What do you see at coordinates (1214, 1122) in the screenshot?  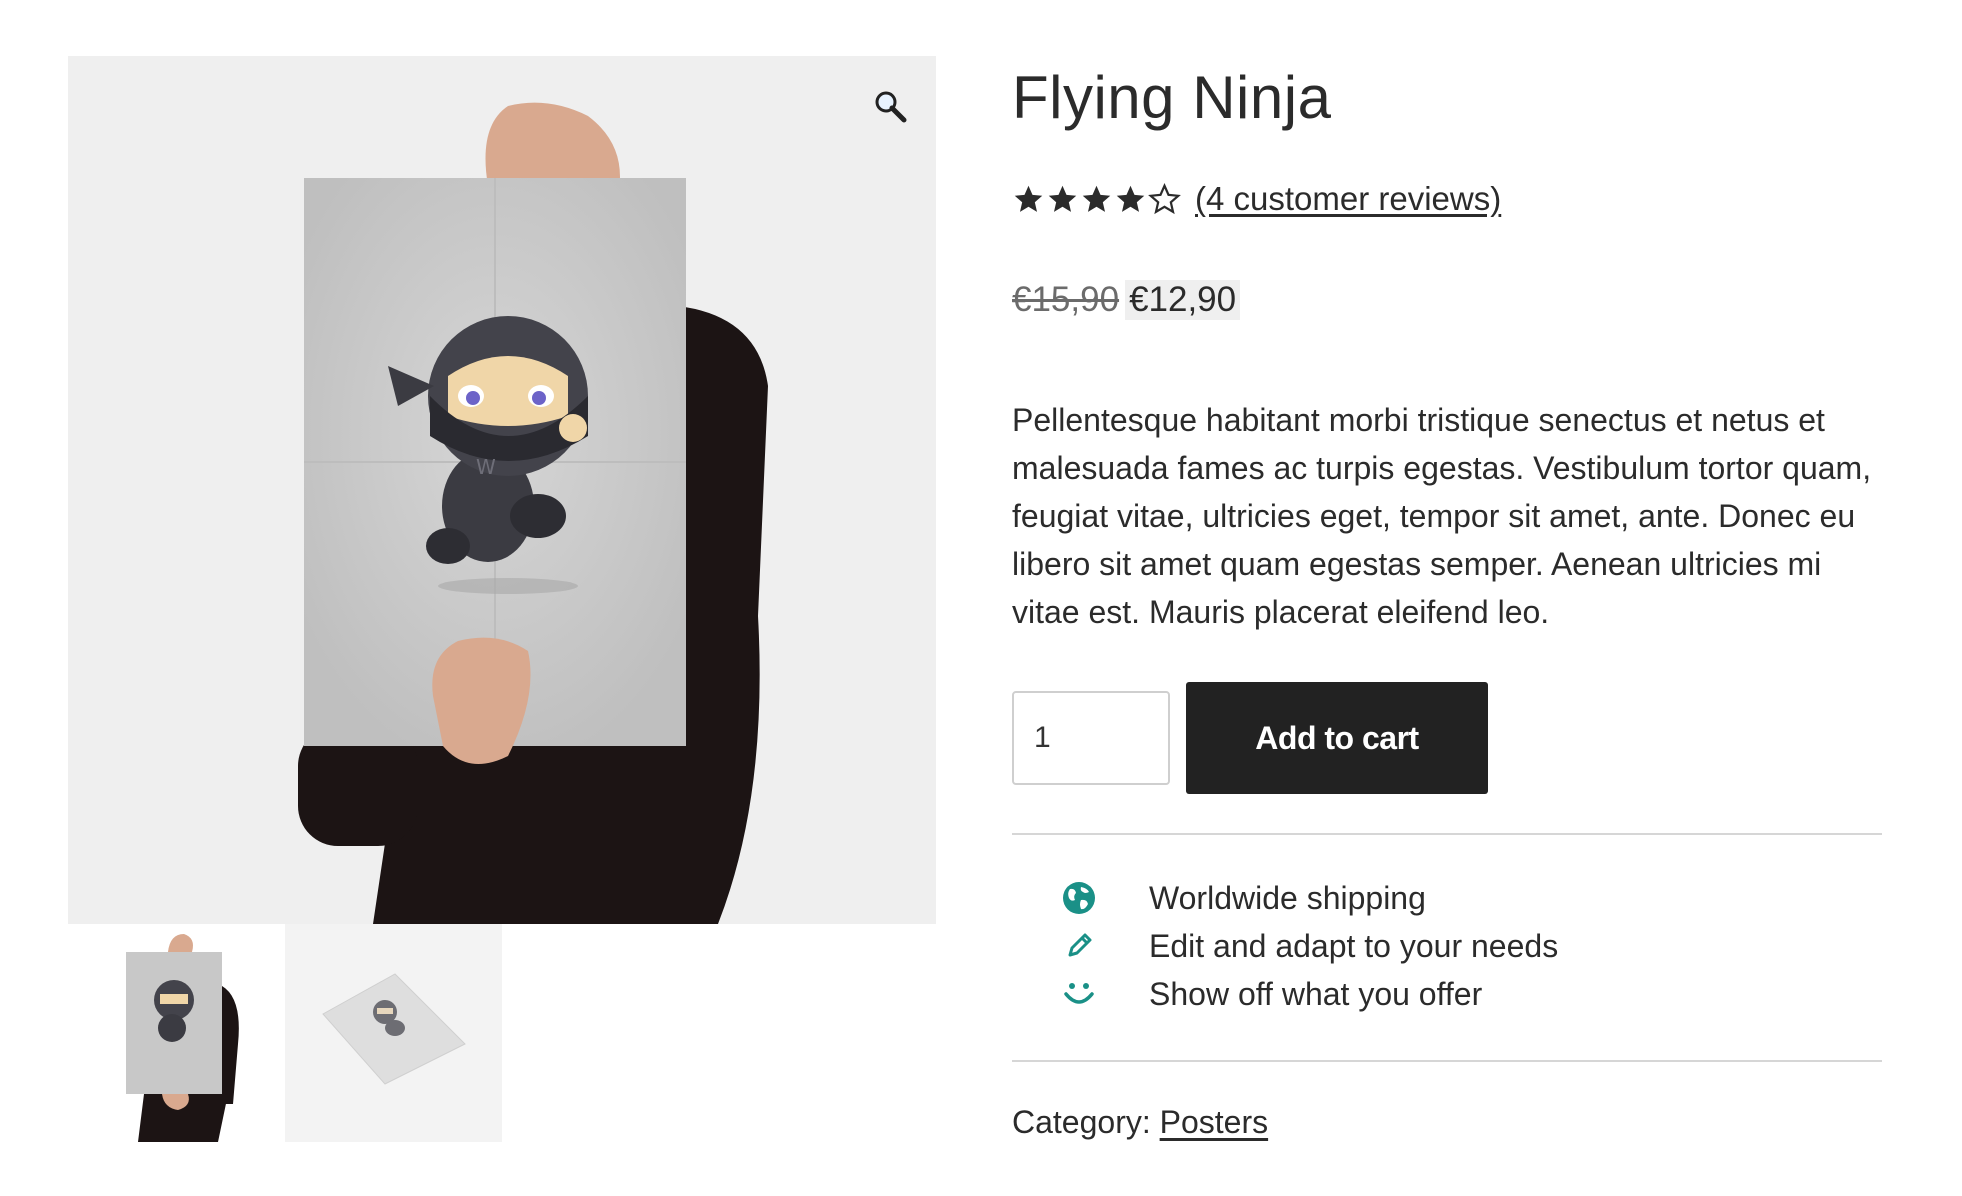 I see `category-link-posters: Posters` at bounding box center [1214, 1122].